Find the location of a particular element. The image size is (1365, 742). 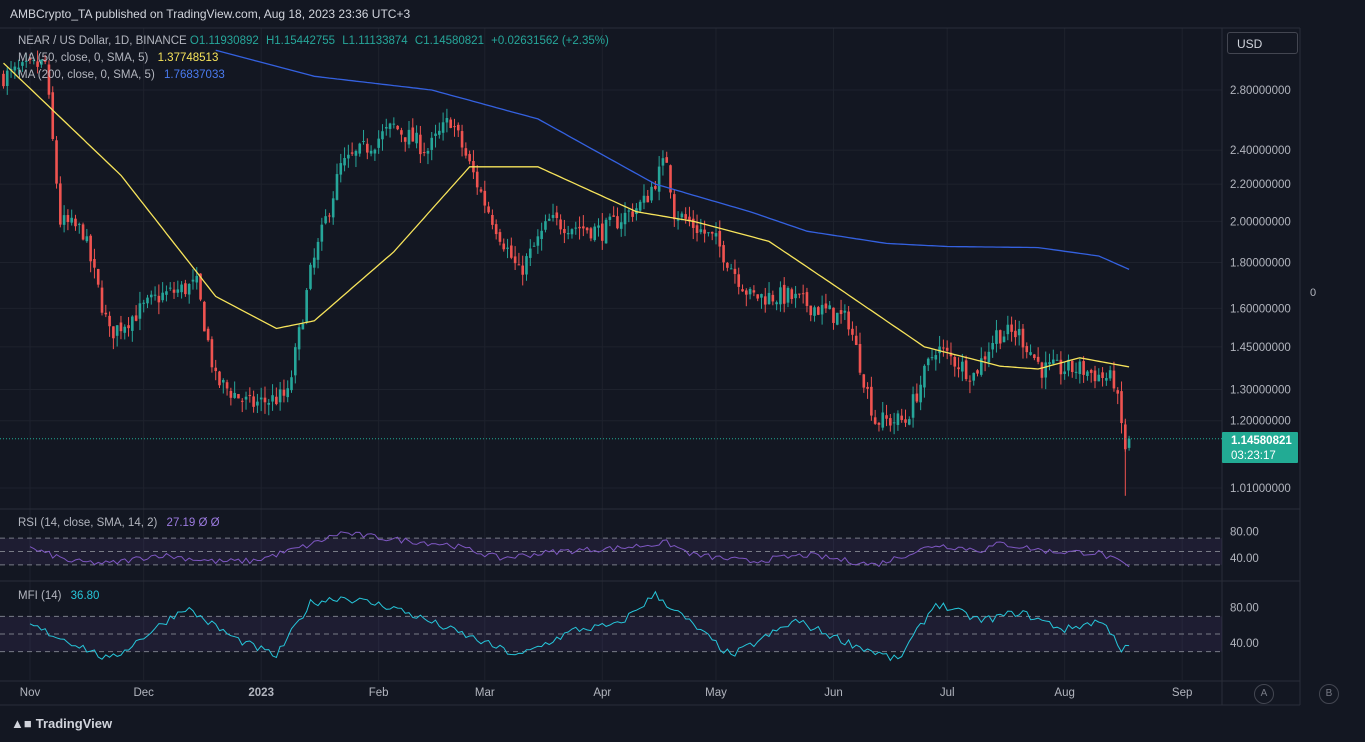

price-tick-label: 2.40000000 is located at coordinates (1260, 151).